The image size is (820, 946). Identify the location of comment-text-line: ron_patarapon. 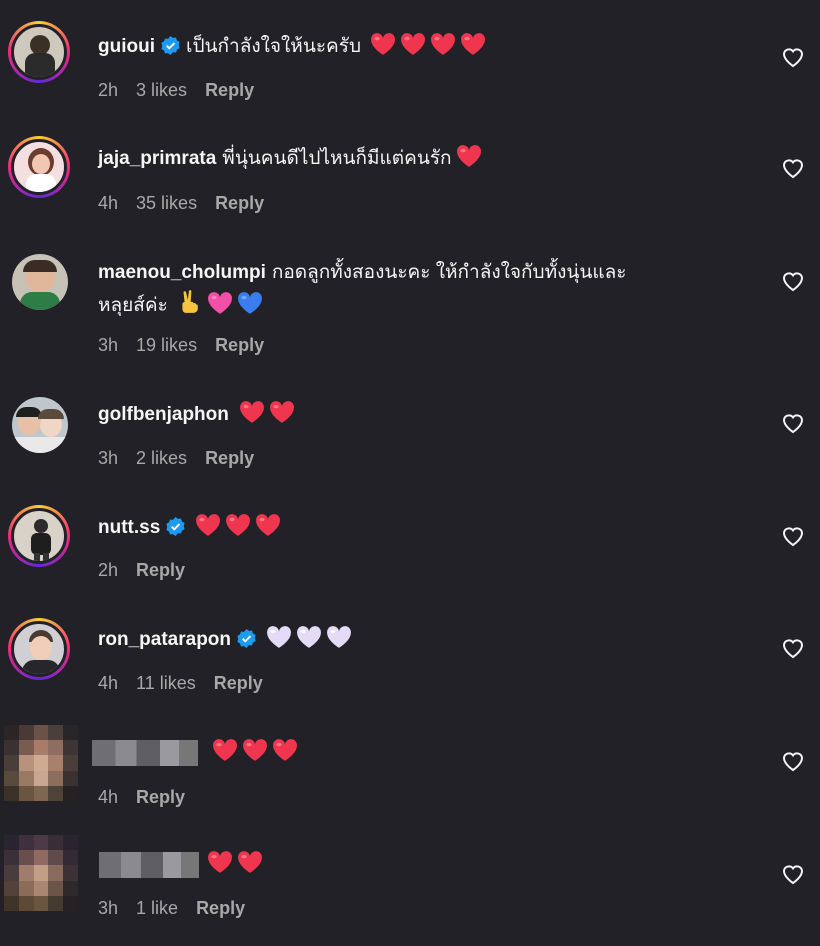
(419, 642).